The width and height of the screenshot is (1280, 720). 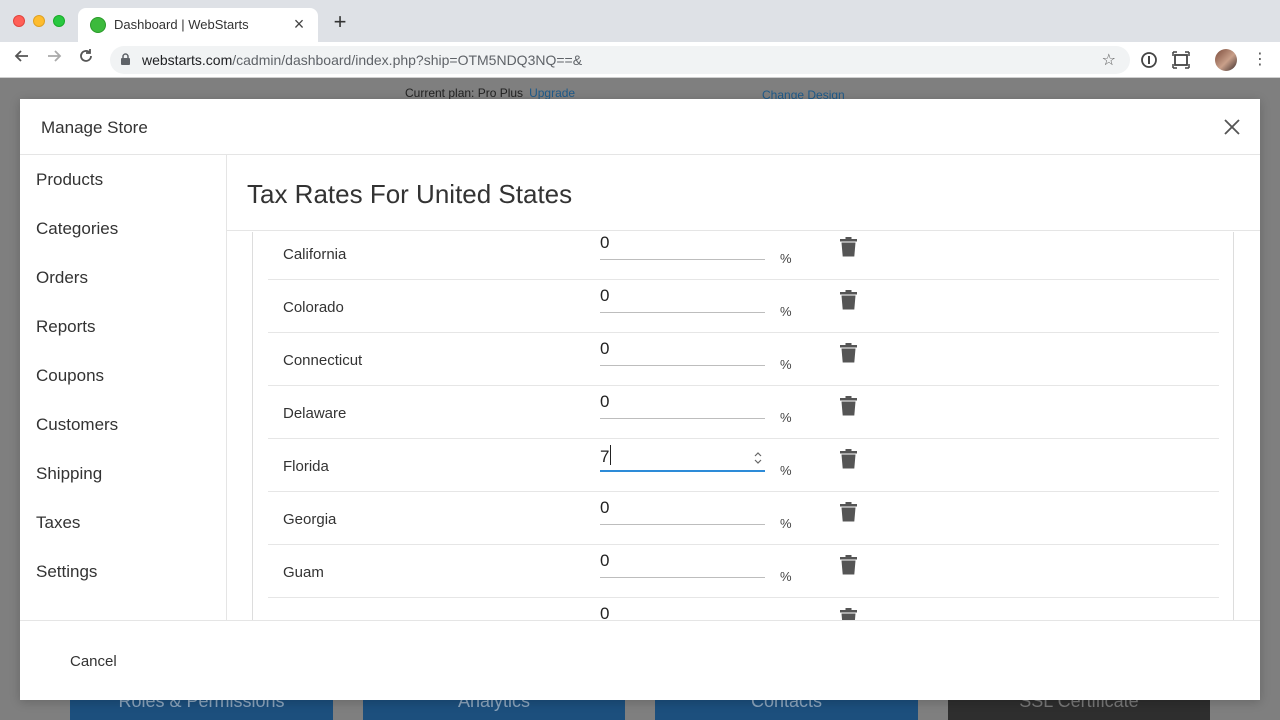 I want to click on tax-row: Connecticut 0 %, so click(x=743, y=359).